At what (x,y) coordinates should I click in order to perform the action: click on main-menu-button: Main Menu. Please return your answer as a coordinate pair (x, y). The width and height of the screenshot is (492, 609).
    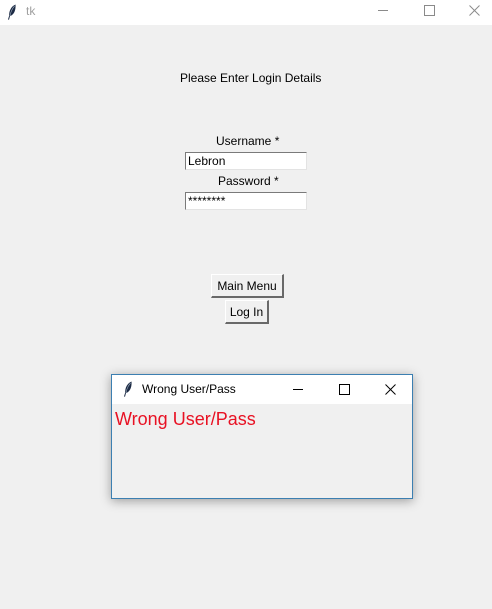
    Looking at the image, I should click on (247, 286).